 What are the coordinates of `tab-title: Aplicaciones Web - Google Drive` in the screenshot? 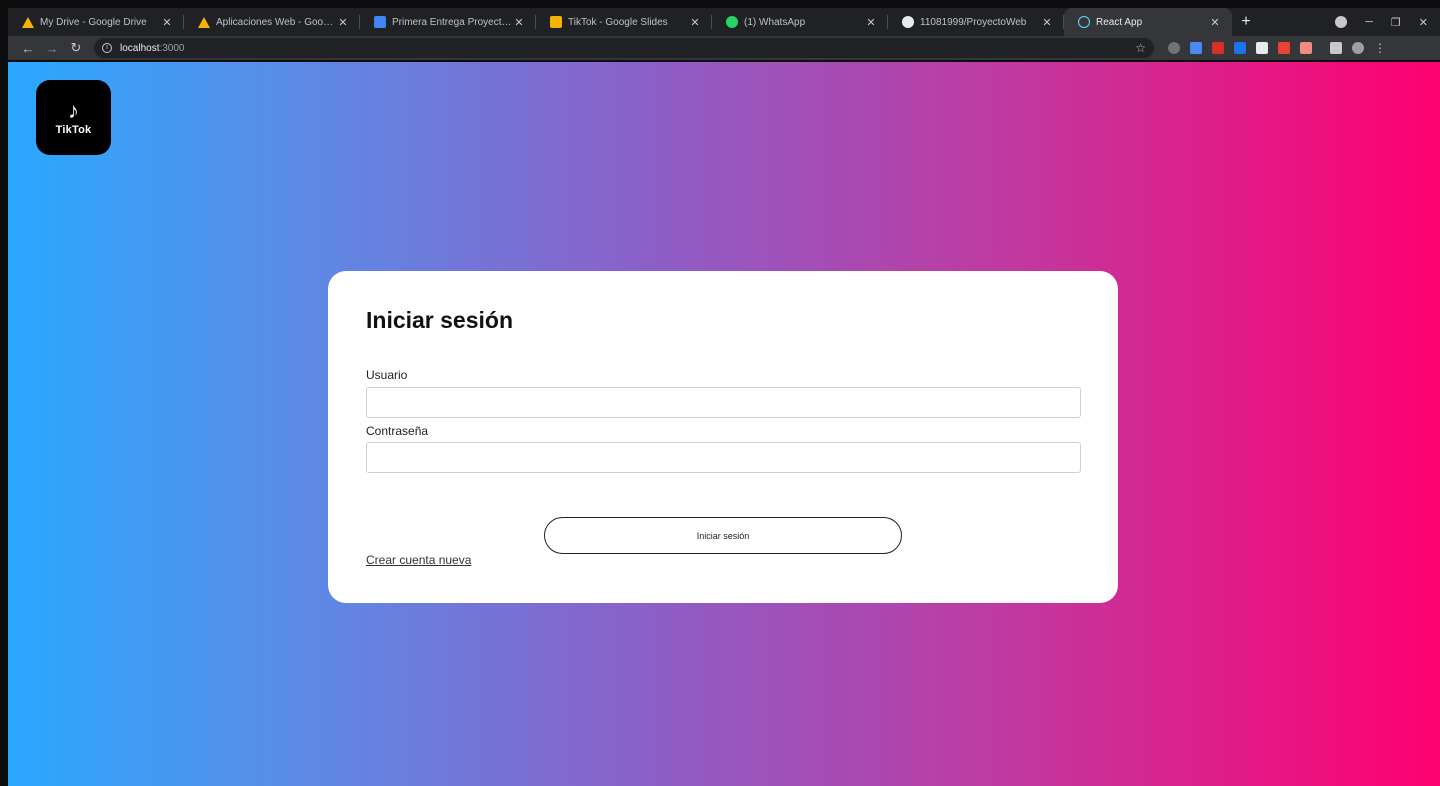 It's located at (276, 22).